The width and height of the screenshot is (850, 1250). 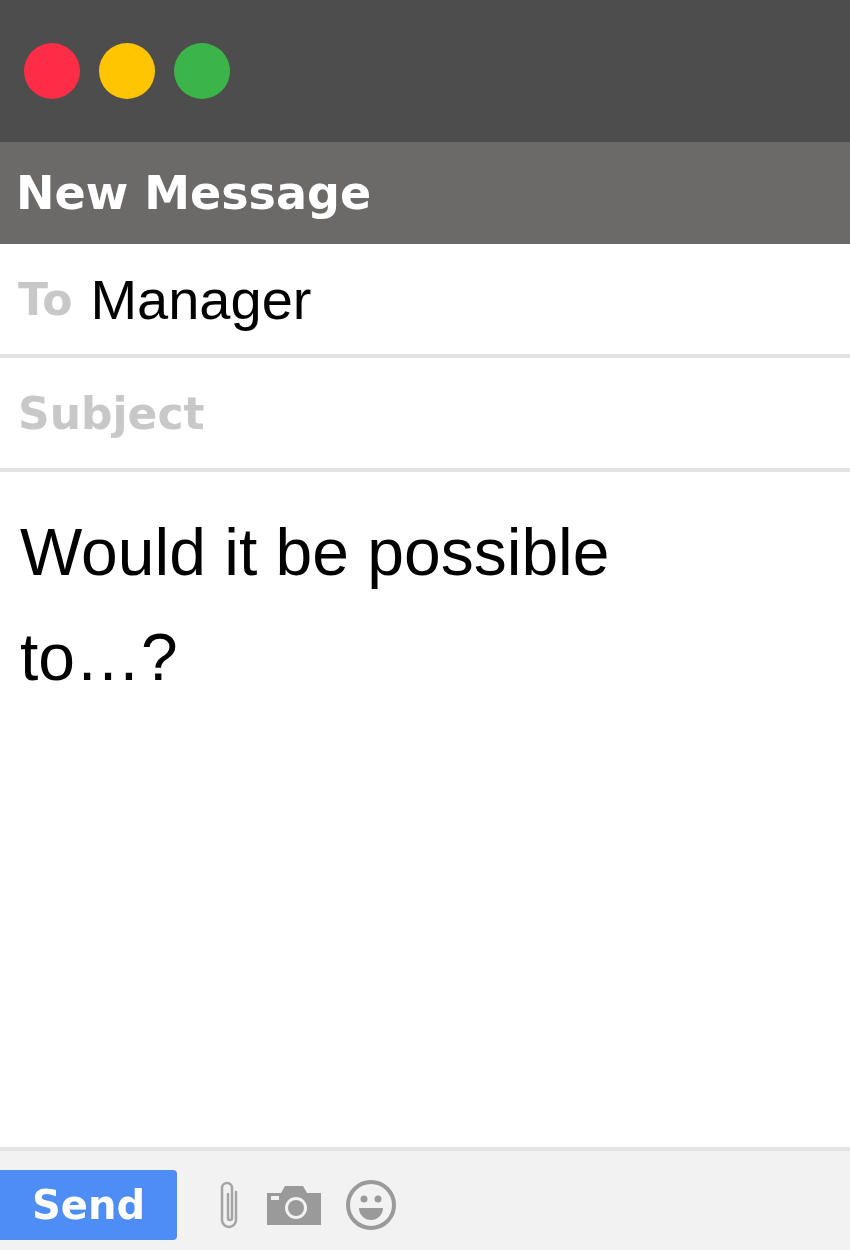 What do you see at coordinates (470, 299) in the screenshot?
I see `recipient-field: Manager` at bounding box center [470, 299].